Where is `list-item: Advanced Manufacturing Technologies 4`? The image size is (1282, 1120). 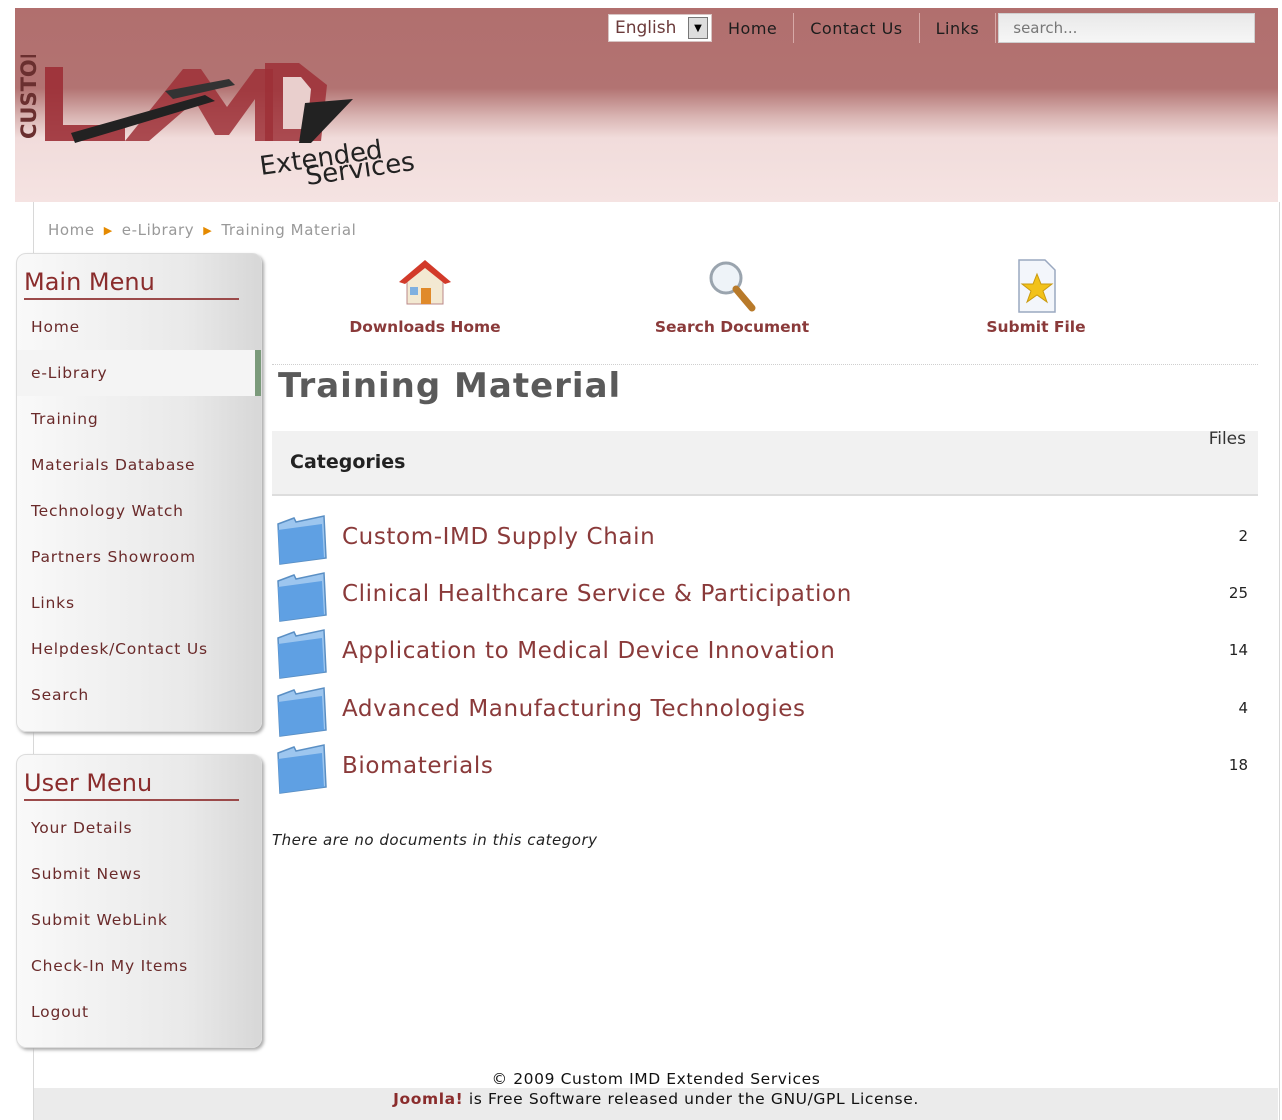 list-item: Advanced Manufacturing Technologies 4 is located at coordinates (765, 714).